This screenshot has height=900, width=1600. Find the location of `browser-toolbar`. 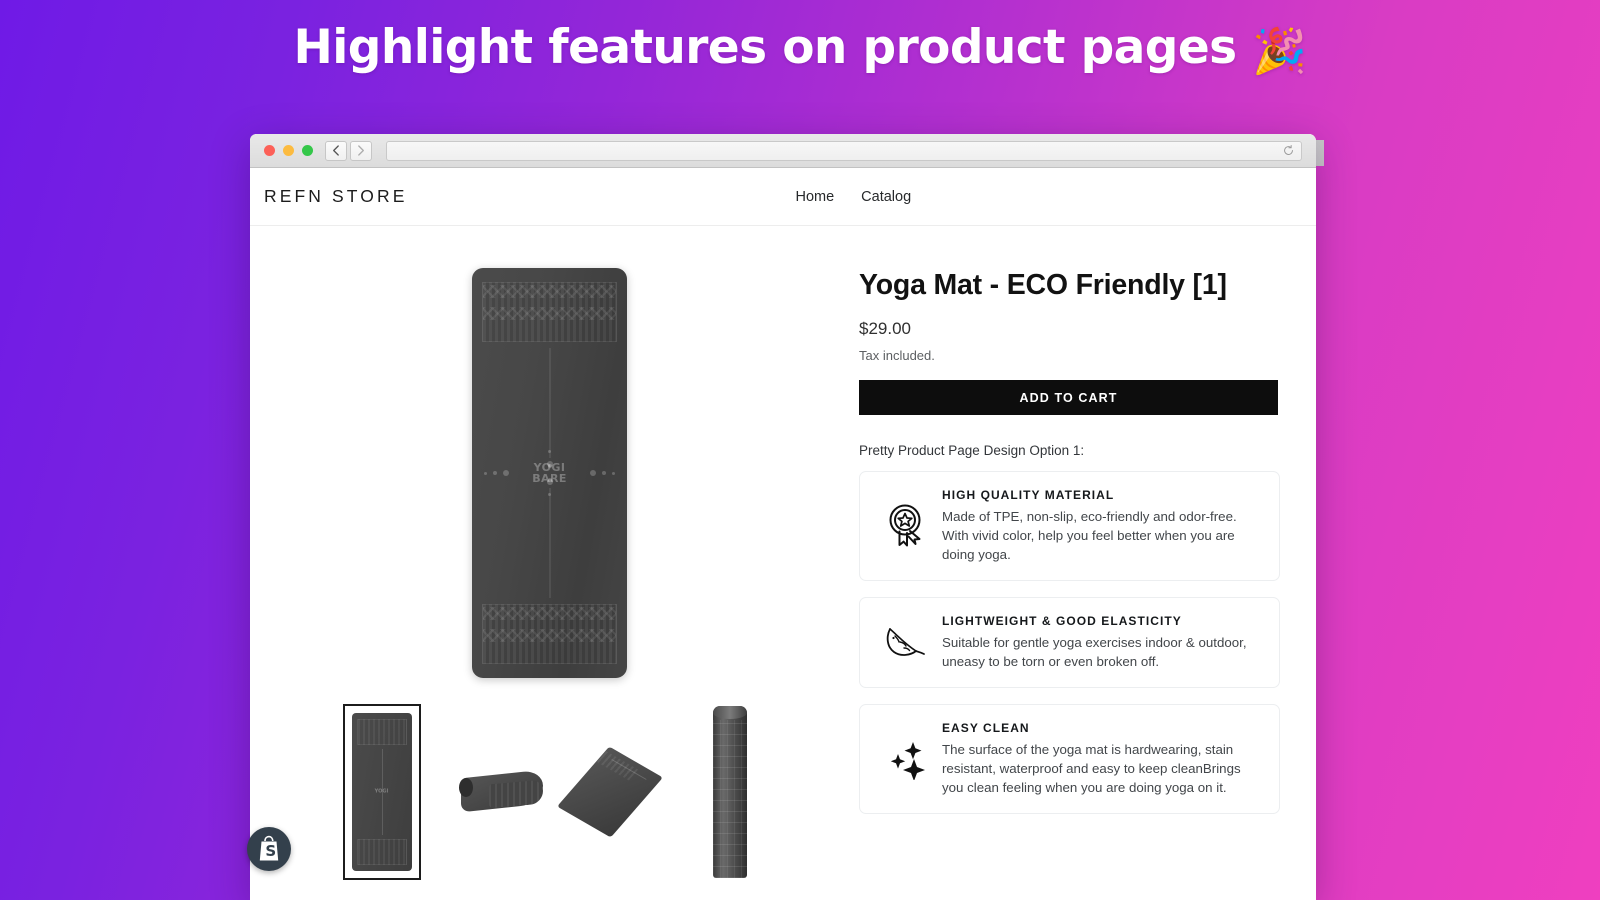

browser-toolbar is located at coordinates (783, 151).